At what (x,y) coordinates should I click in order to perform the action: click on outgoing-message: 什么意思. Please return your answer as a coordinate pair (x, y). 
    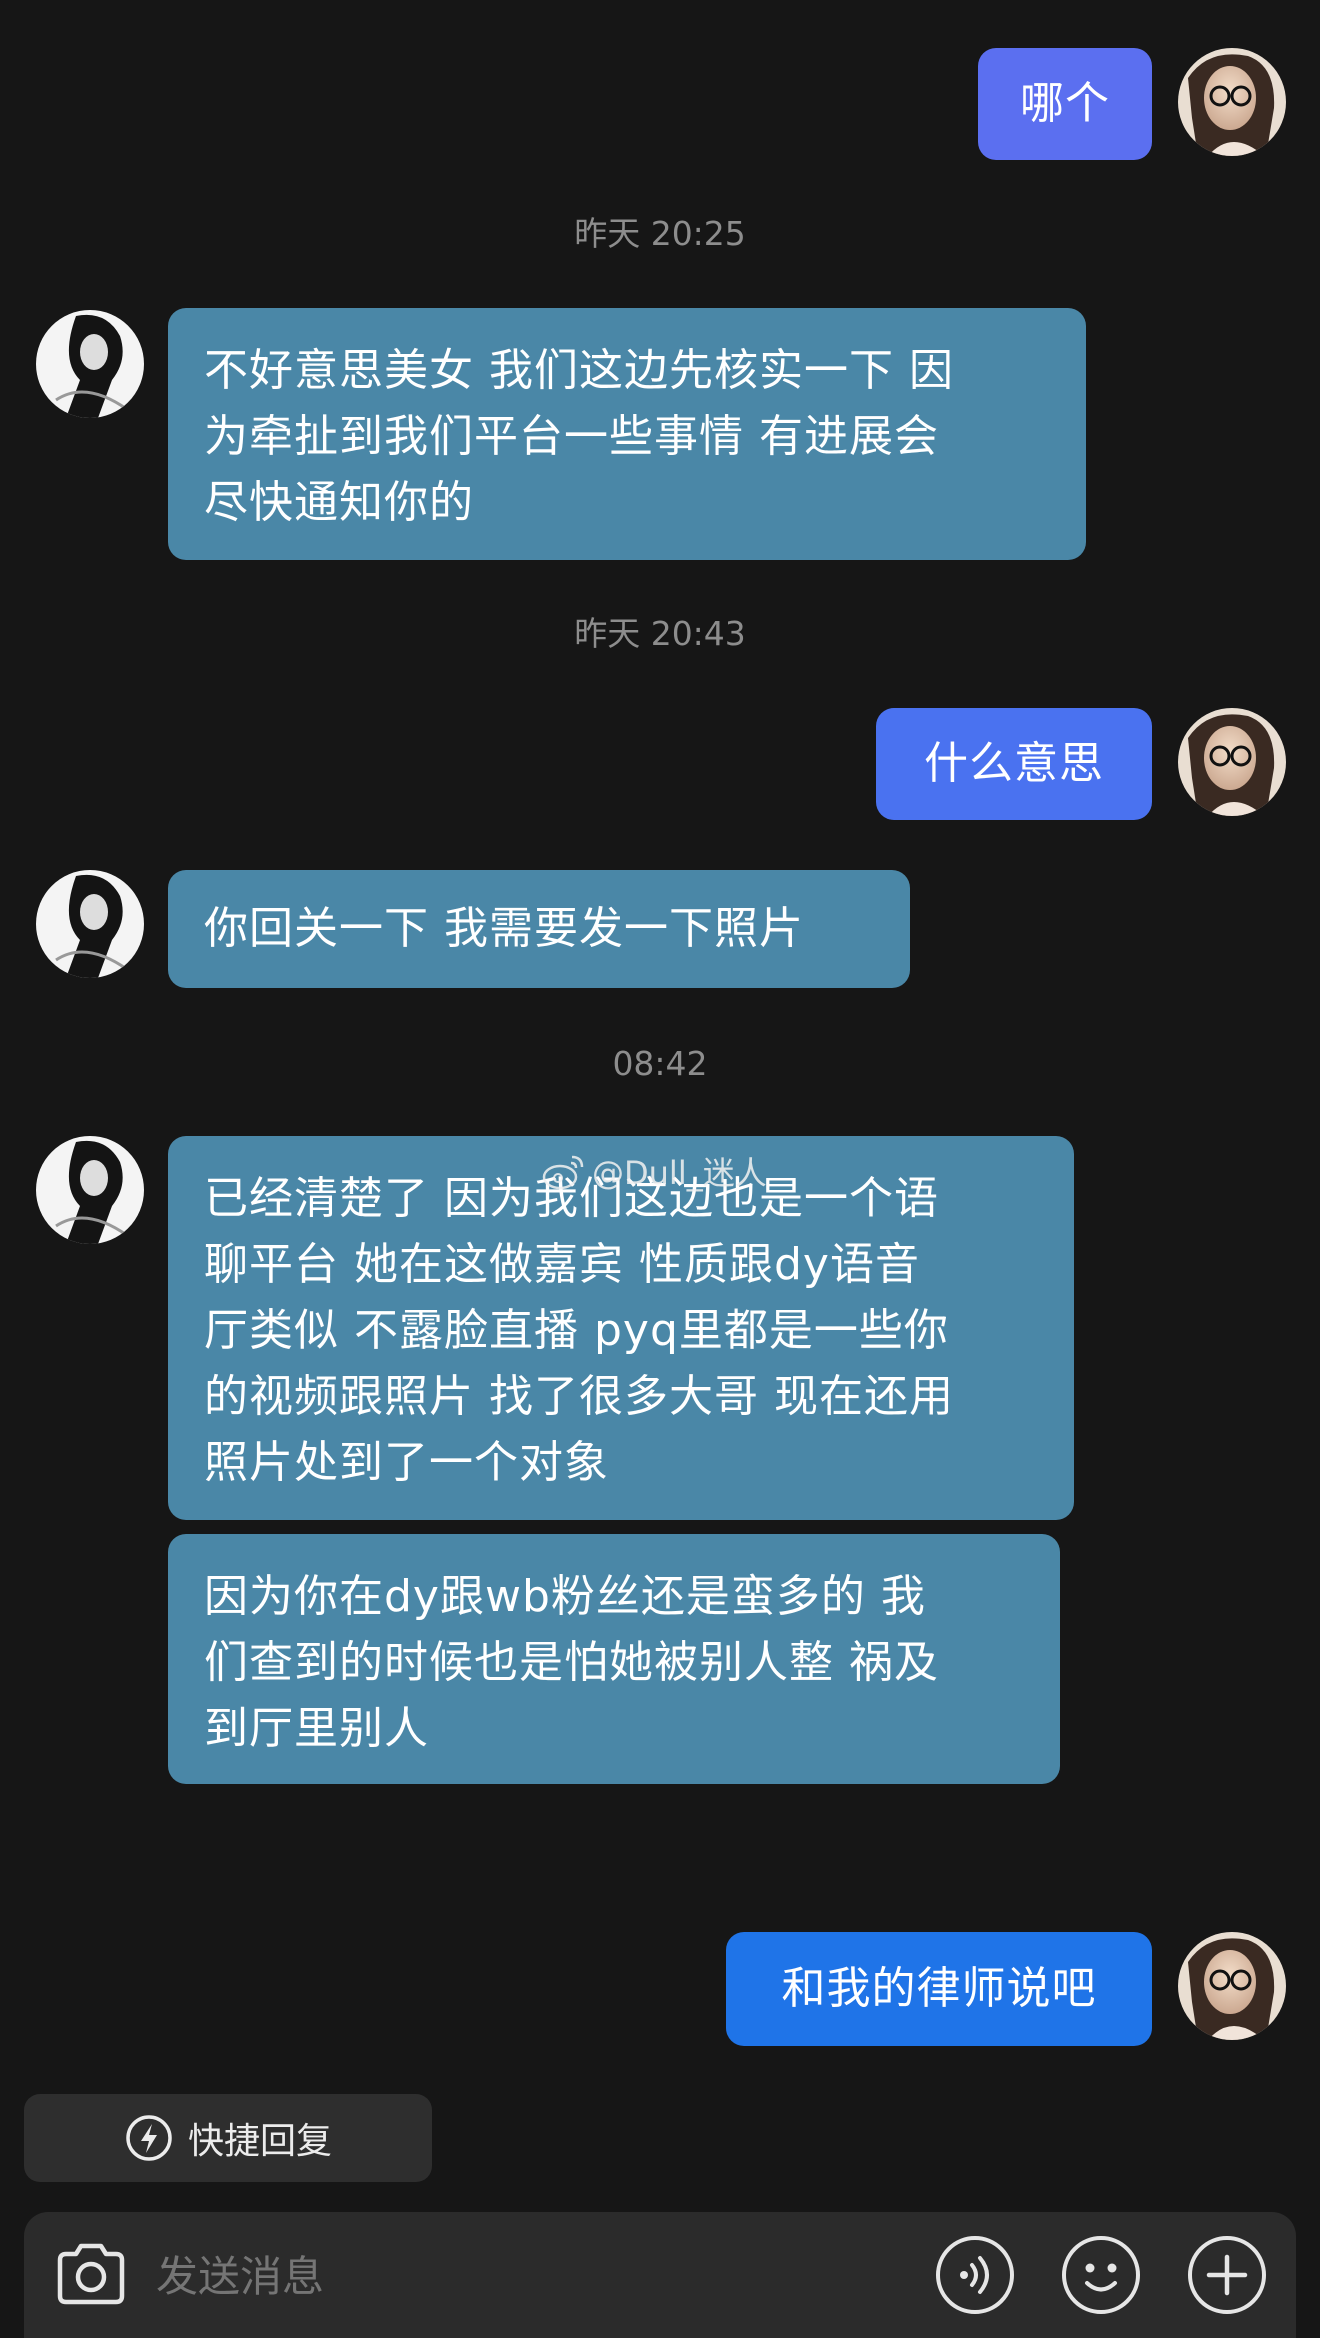
    Looking at the image, I should click on (1014, 764).